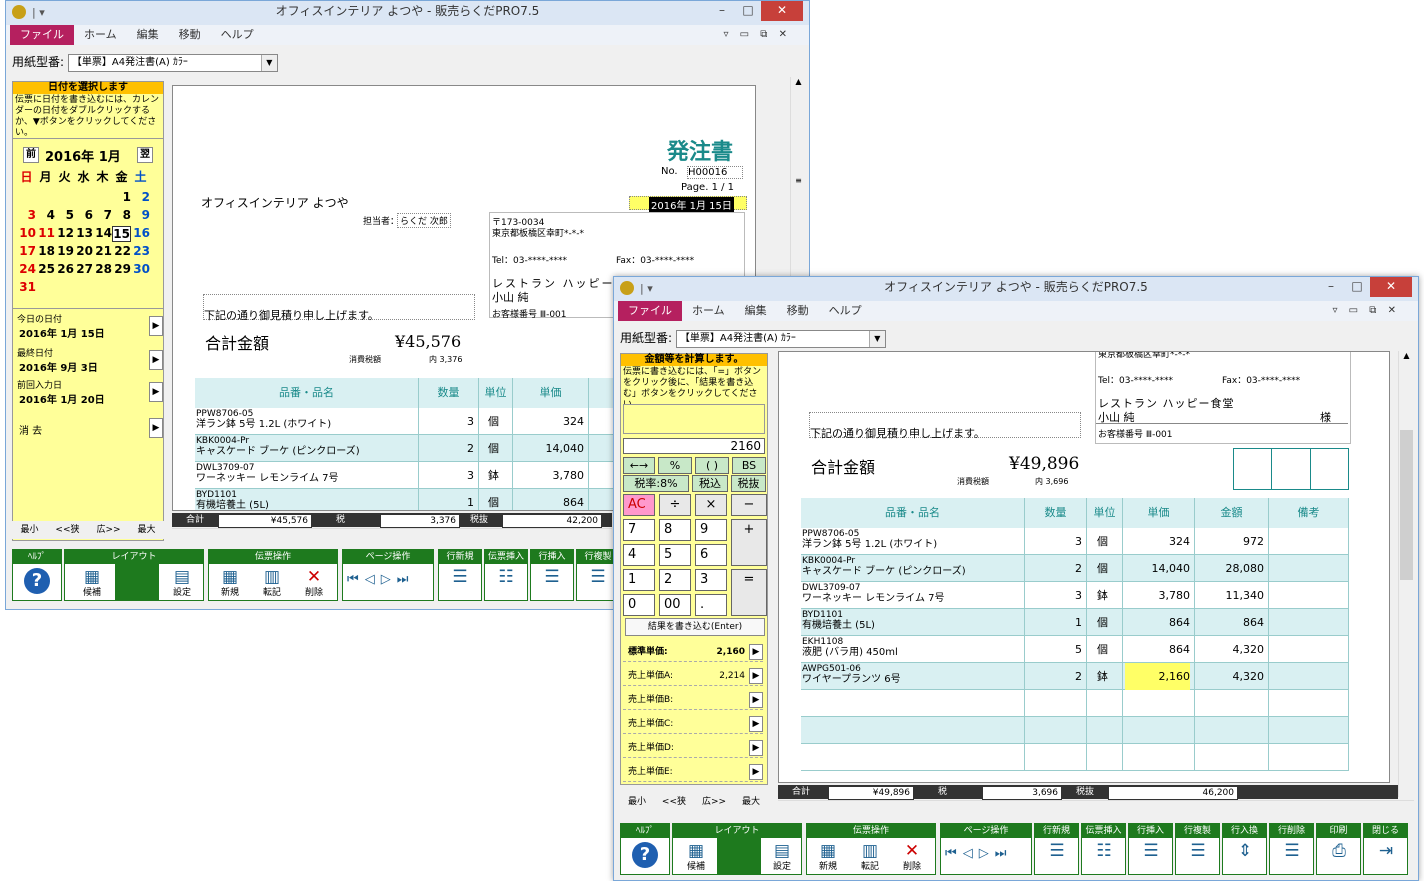  What do you see at coordinates (339, 308) in the screenshot?
I see `greeting: 下記の通り御見積り申し上げます。` at bounding box center [339, 308].